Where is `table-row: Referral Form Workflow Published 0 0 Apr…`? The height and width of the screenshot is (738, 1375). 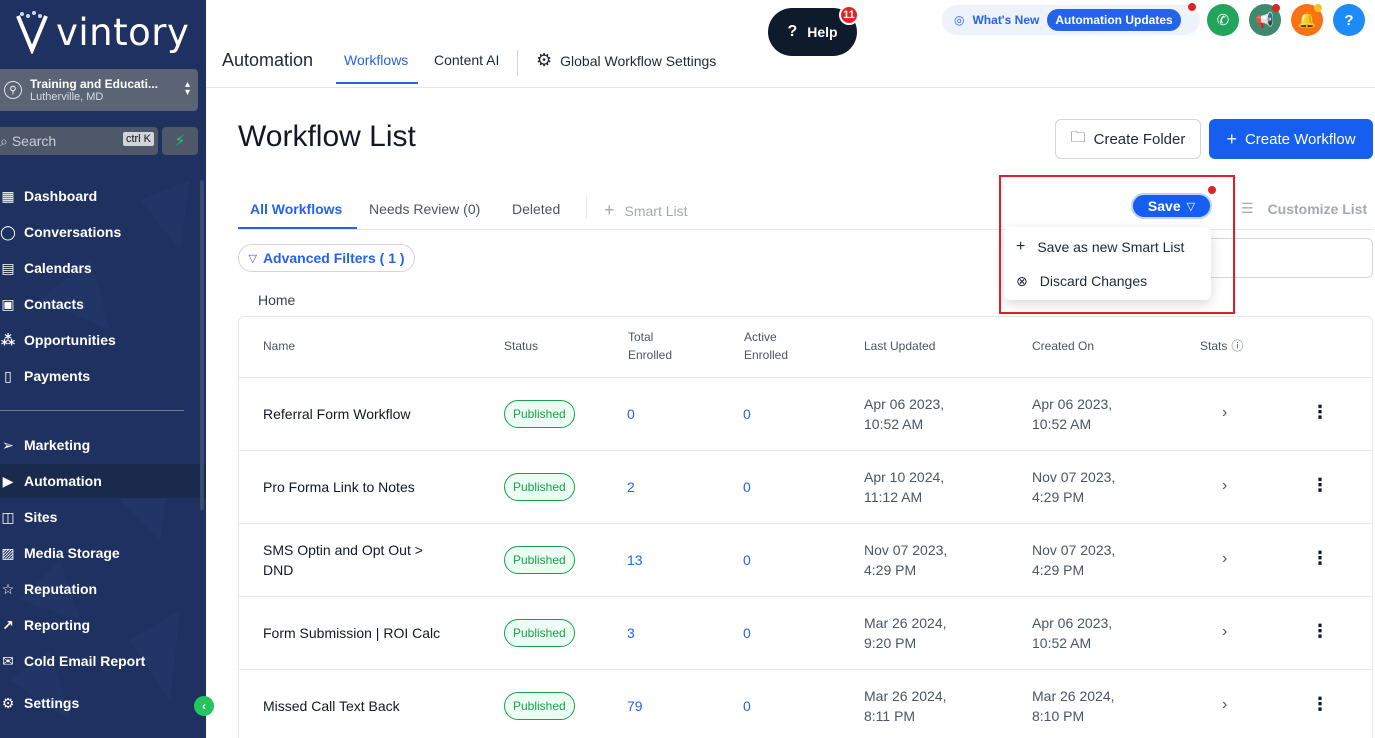
table-row: Referral Form Workflow Published 0 0 Apr… is located at coordinates (805, 413).